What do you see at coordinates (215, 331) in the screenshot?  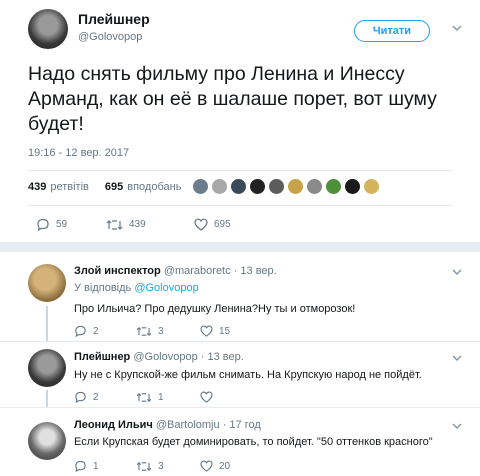 I see `like-button: 15` at bounding box center [215, 331].